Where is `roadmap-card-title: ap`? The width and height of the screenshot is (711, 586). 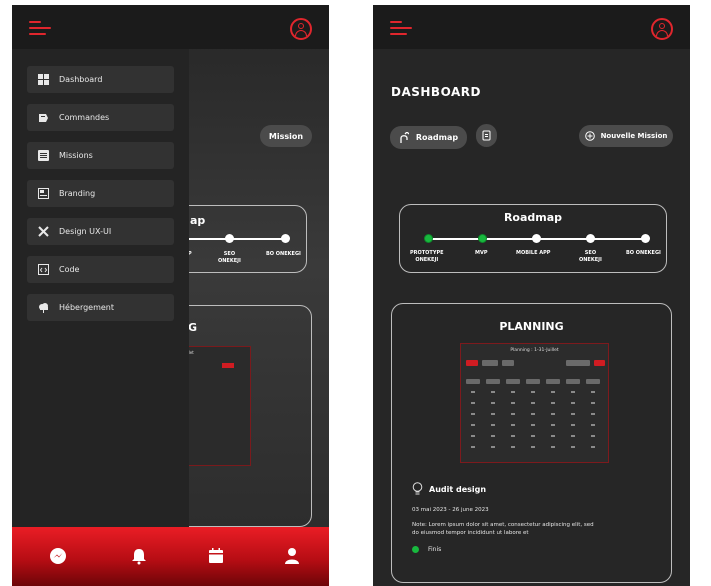
roadmap-card-title: ap is located at coordinates (198, 220).